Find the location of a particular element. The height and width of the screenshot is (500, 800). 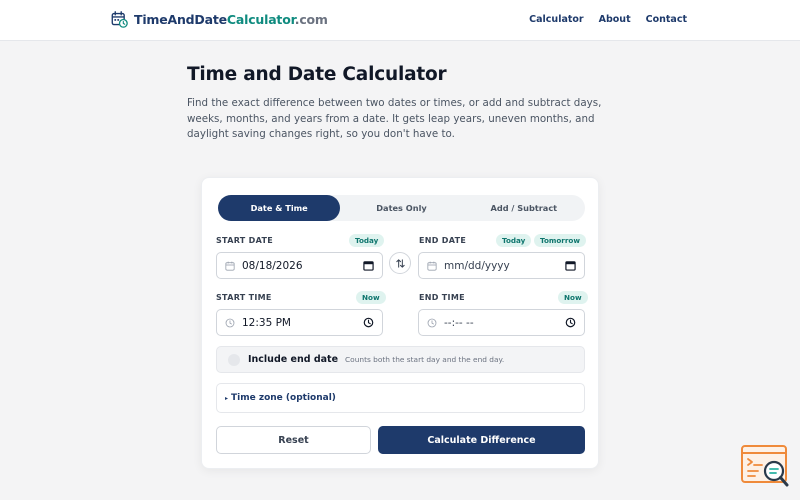

mode-tabs: Date & Time Dates Only Add / Subtract is located at coordinates (401, 208).